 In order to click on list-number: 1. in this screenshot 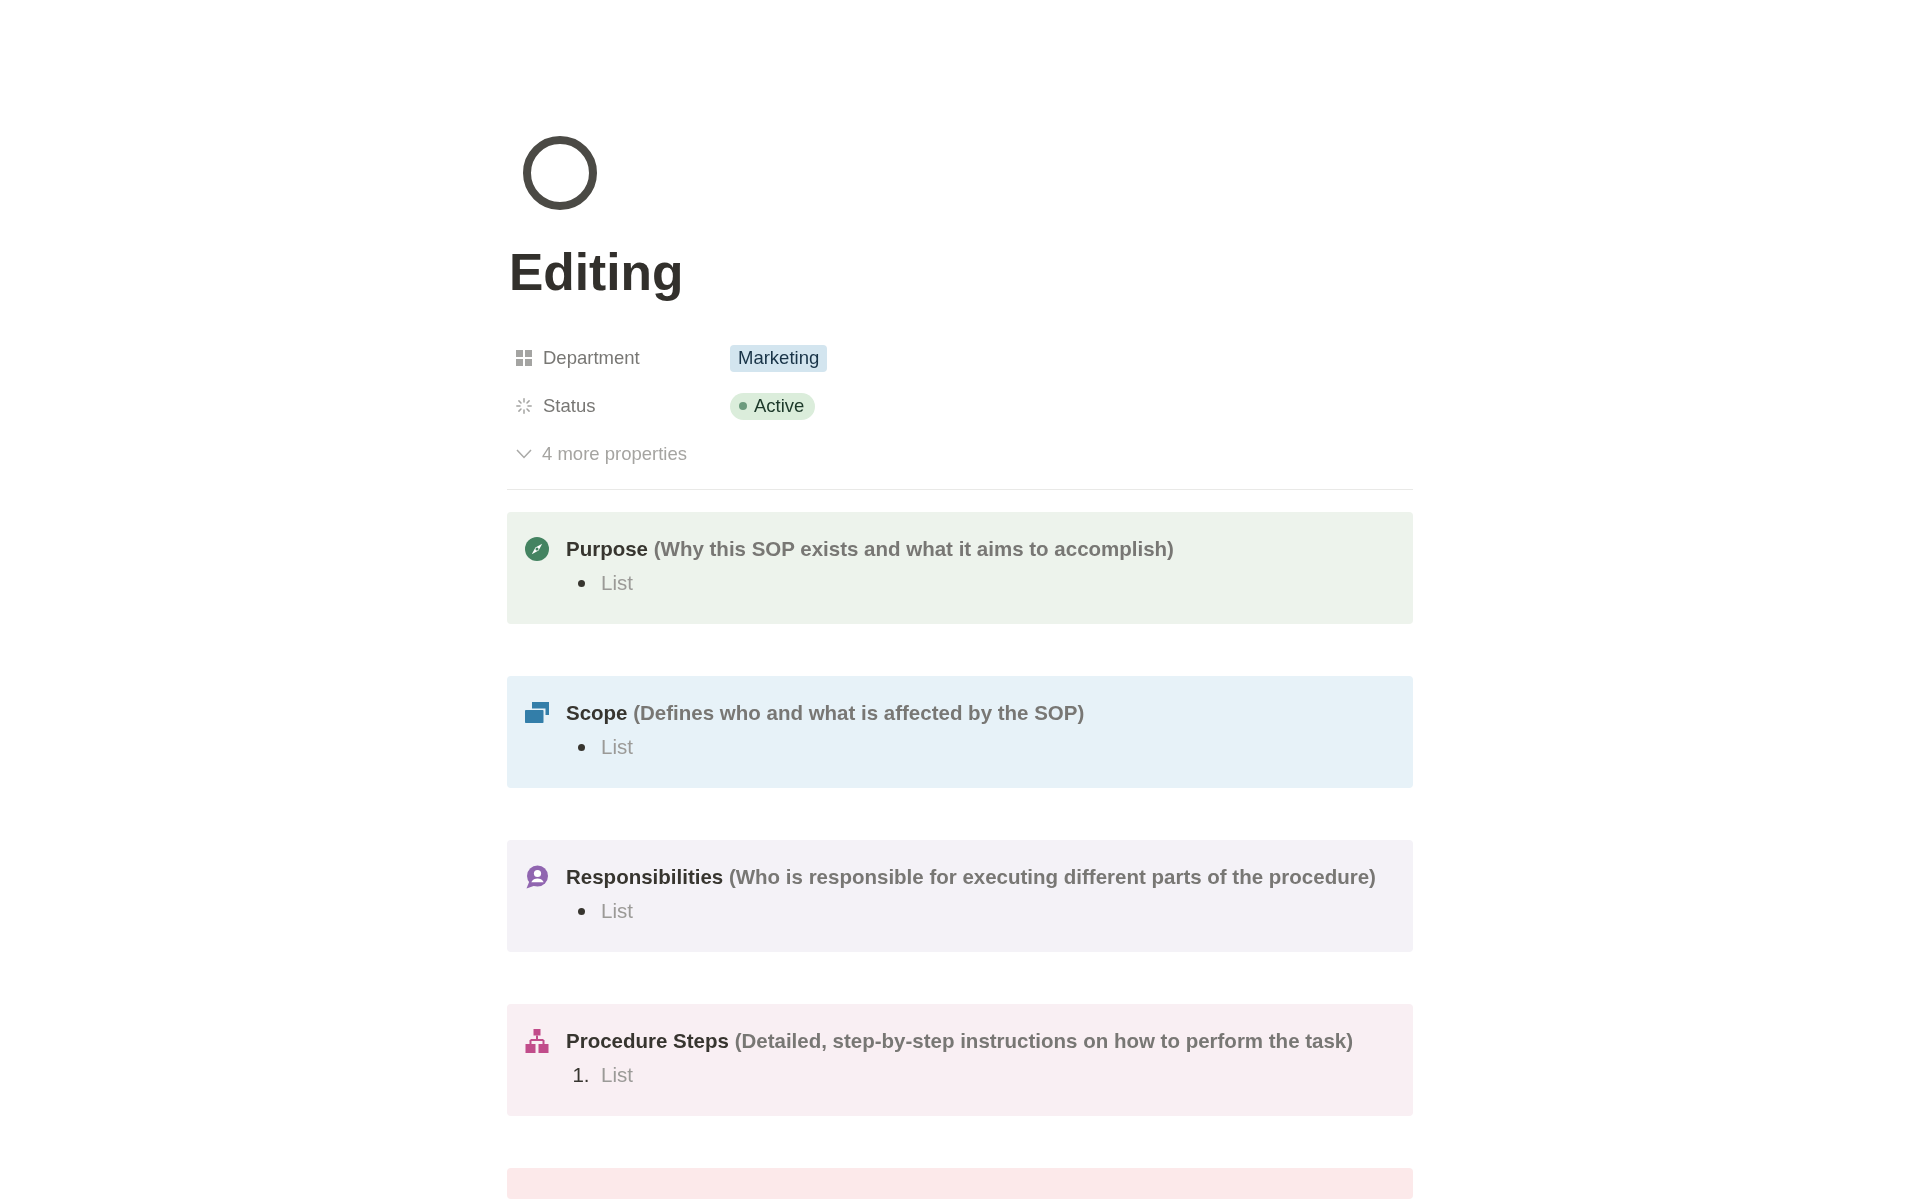, I will do `click(581, 1075)`.